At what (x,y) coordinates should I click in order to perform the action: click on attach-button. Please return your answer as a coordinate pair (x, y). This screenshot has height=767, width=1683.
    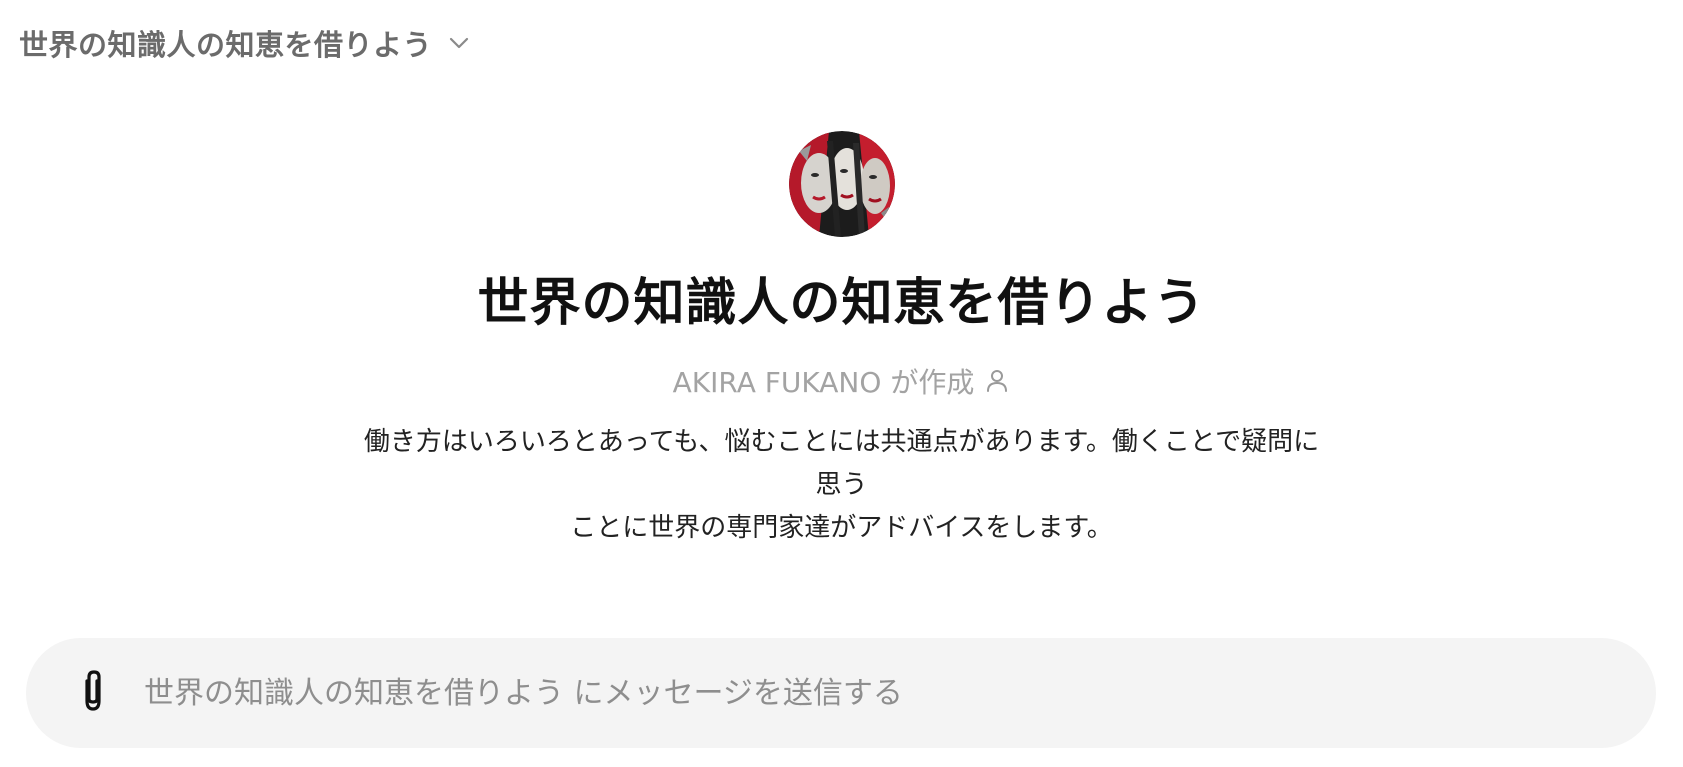
    Looking at the image, I should click on (93, 693).